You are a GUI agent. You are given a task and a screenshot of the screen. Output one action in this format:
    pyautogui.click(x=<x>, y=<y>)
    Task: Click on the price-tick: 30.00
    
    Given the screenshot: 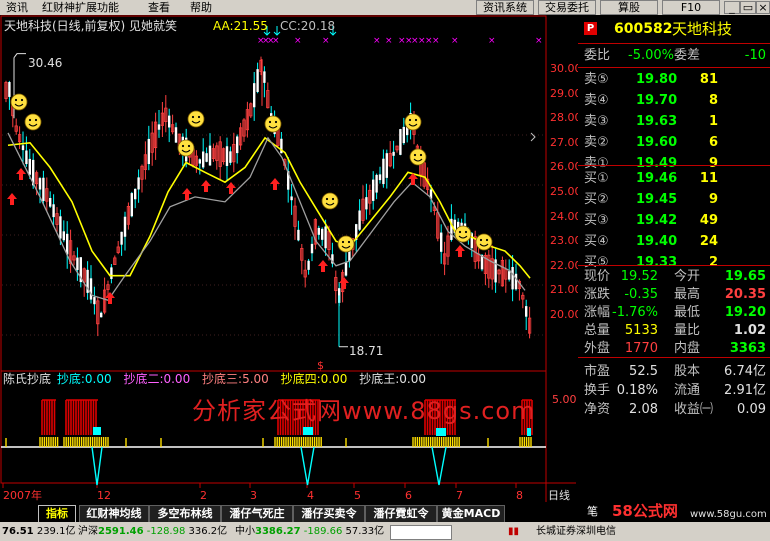 What is the action you would take?
    pyautogui.click(x=566, y=68)
    